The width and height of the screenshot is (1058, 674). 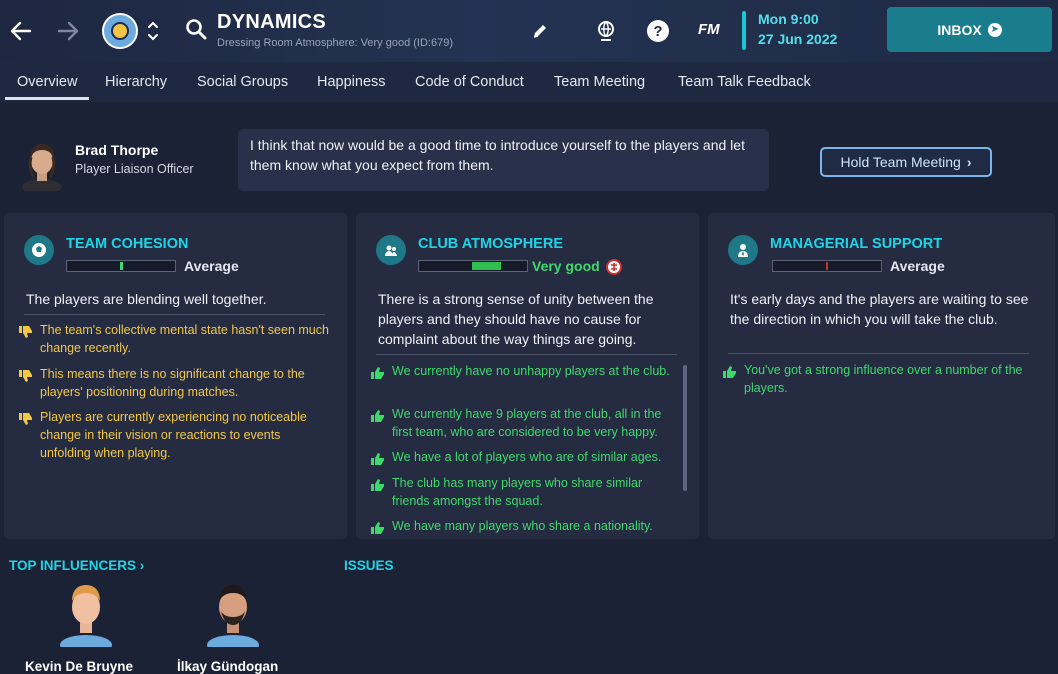 I want to click on game-time: Mon 9:00, so click(x=788, y=19).